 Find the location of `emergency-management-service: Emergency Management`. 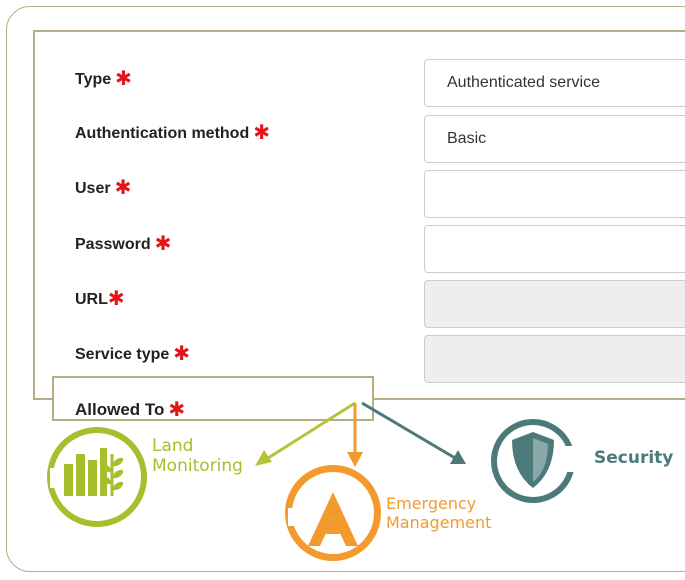

emergency-management-service: Emergency Management is located at coordinates (402, 517).